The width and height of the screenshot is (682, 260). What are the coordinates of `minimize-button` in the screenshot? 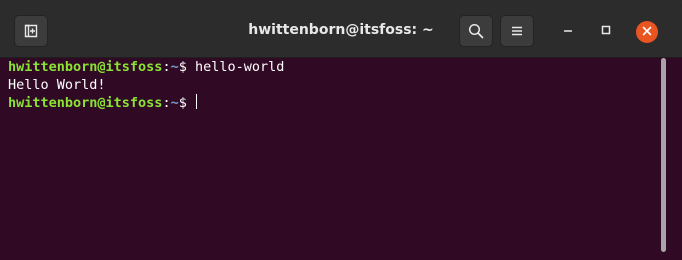 It's located at (568, 31).